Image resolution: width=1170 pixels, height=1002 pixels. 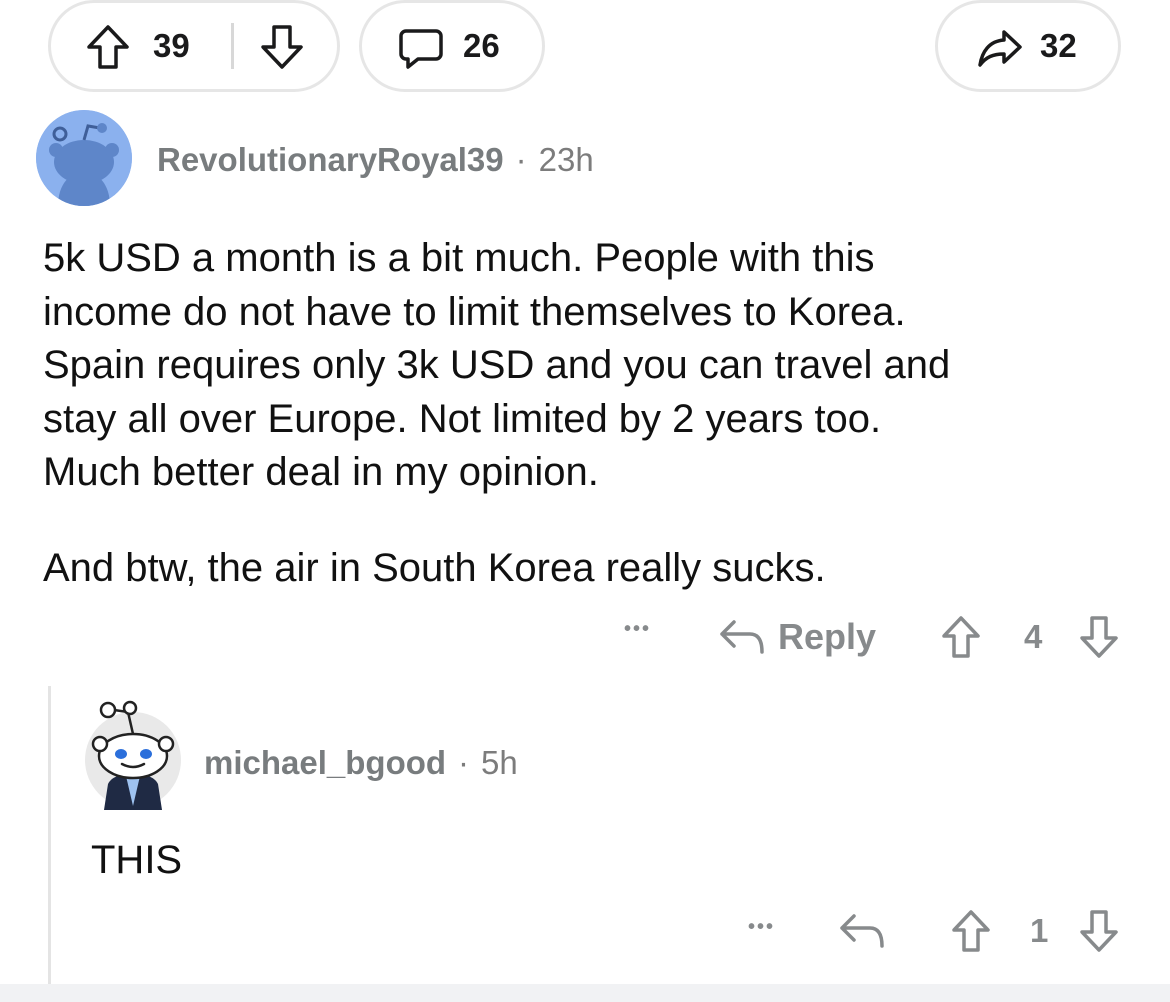 I want to click on comment-body: THIS, so click(x=136, y=861).